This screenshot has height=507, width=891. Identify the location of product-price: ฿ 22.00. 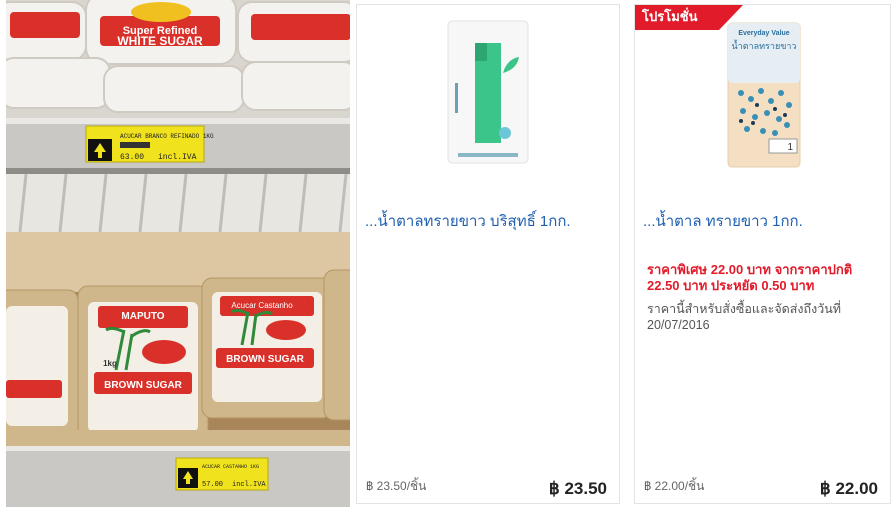
(848, 488).